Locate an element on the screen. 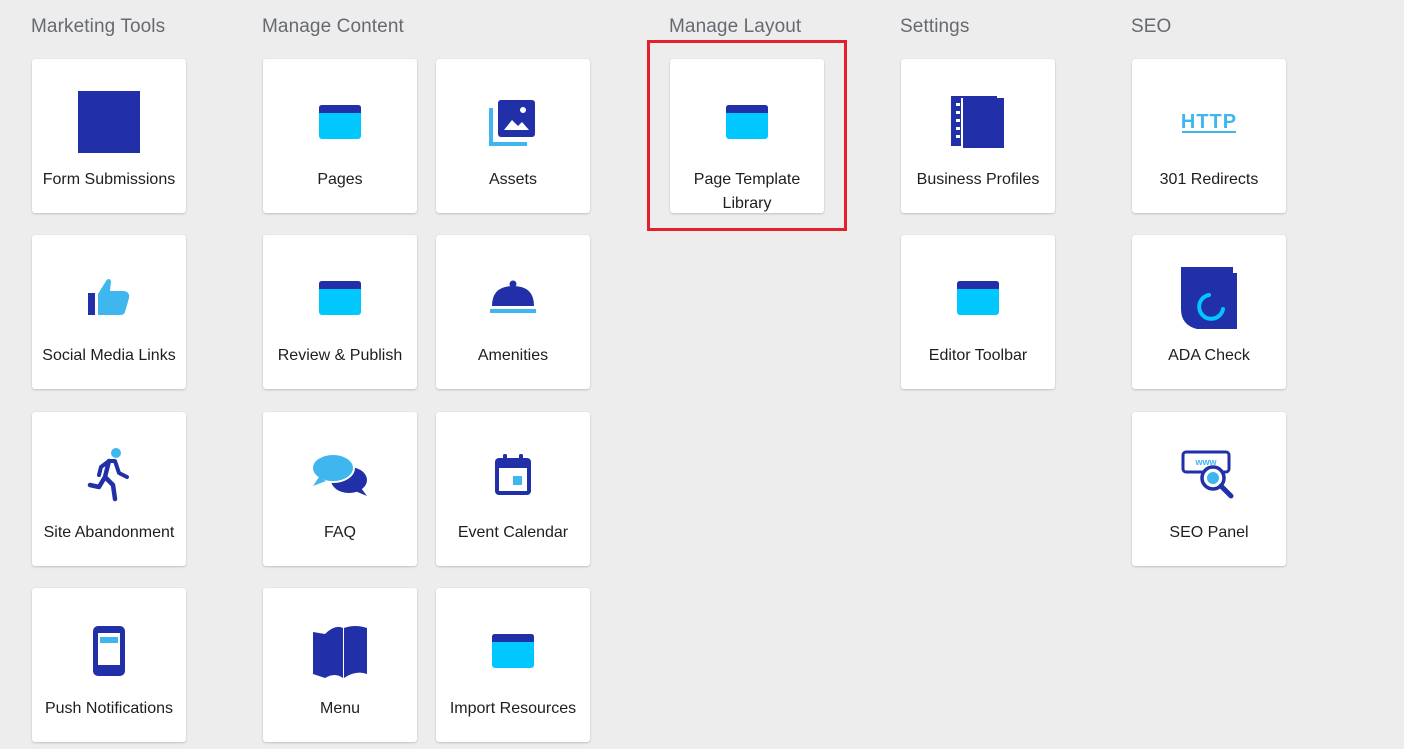  section-title-seo: SEO is located at coordinates (1151, 26).